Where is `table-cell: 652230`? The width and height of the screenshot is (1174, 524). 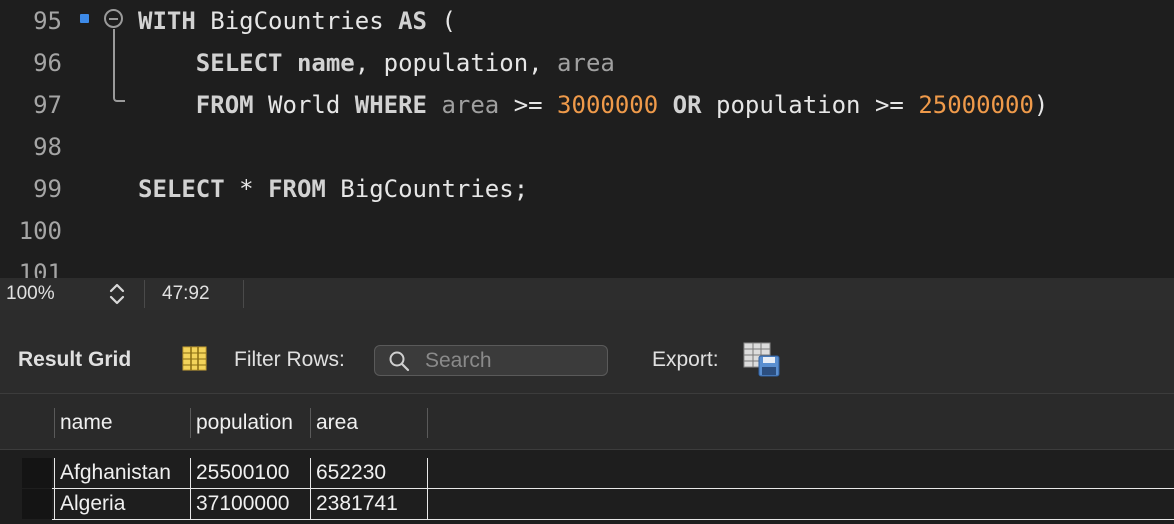
table-cell: 652230 is located at coordinates (368, 473).